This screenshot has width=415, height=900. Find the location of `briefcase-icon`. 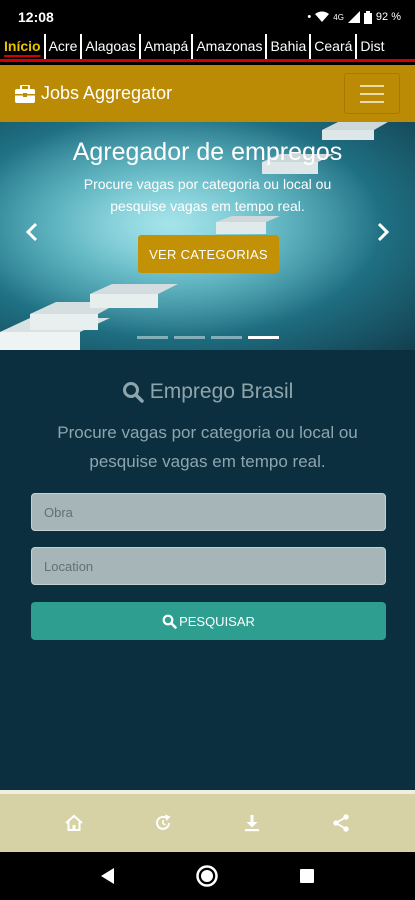

briefcase-icon is located at coordinates (25, 93).